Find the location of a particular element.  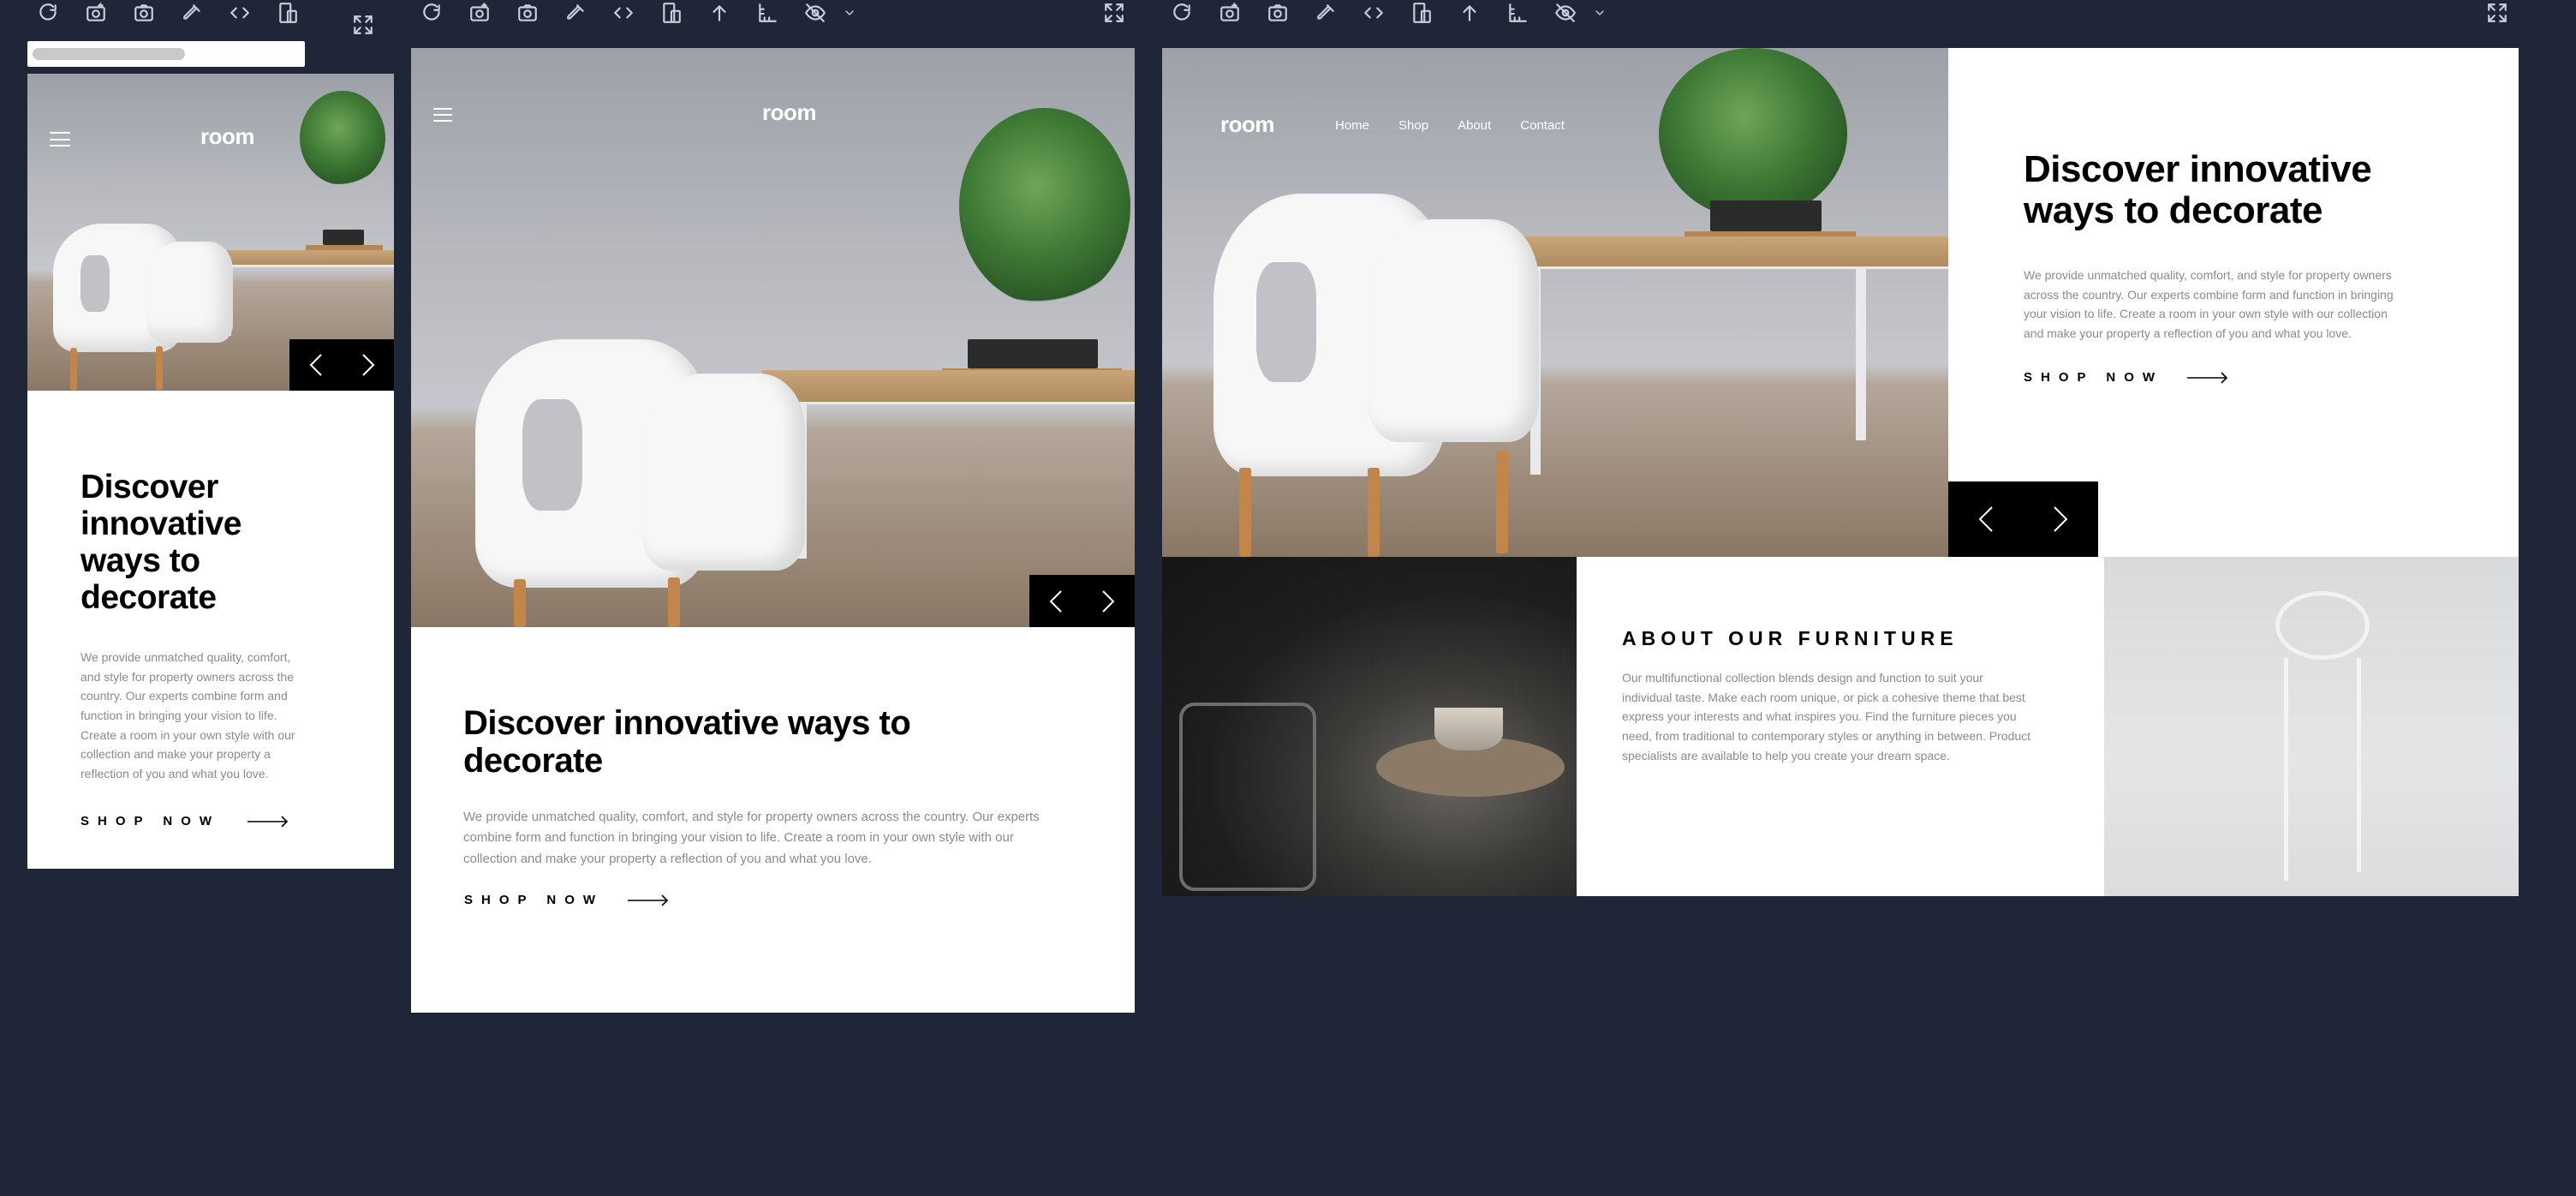

dark-furniture-image is located at coordinates (1369, 727).